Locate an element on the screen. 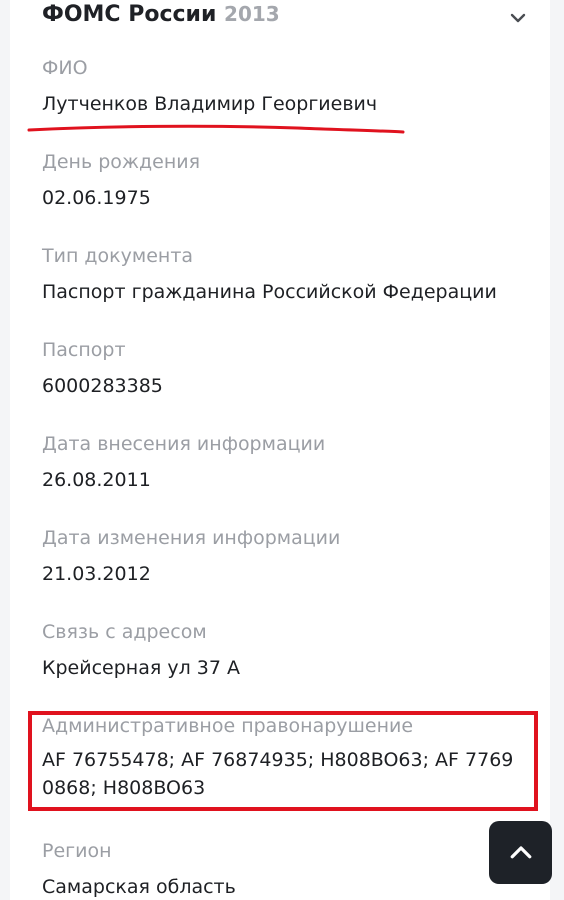  card-header: ФОМС России 2013 is located at coordinates (287, 20).